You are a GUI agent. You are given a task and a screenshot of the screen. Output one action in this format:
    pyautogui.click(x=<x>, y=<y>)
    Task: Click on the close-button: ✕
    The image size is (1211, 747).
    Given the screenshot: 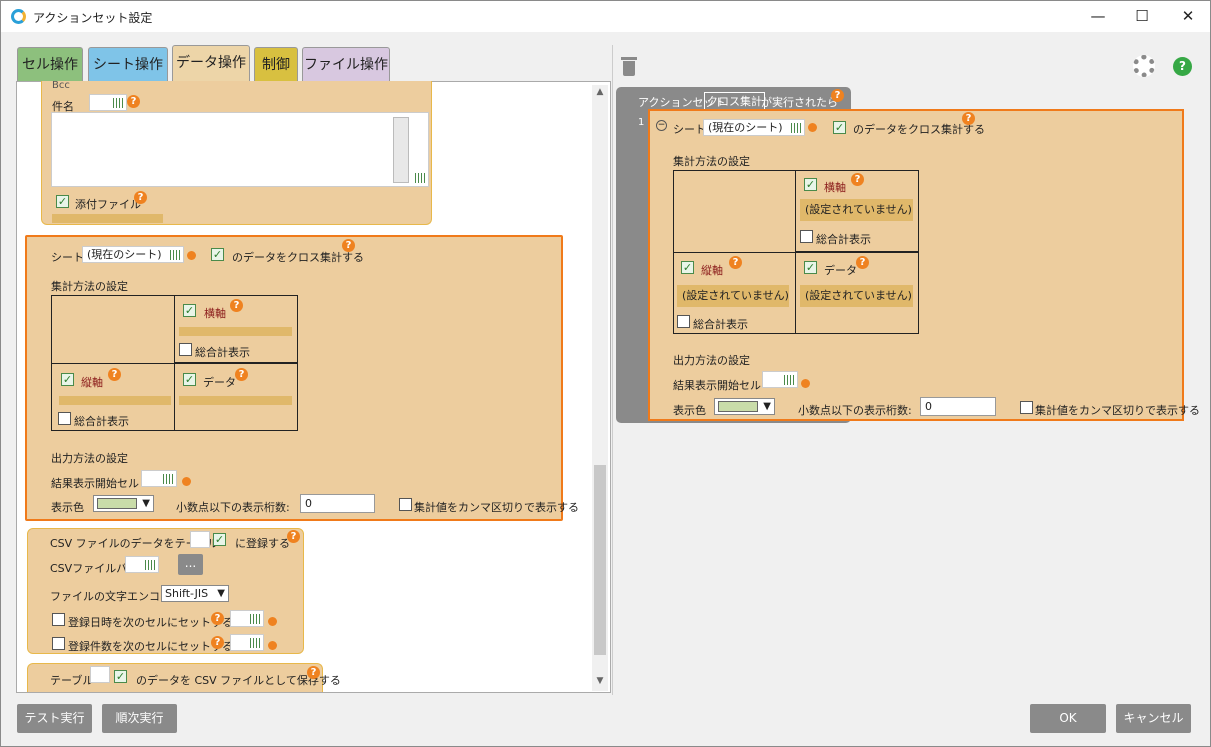 What is the action you would take?
    pyautogui.click(x=1188, y=16)
    